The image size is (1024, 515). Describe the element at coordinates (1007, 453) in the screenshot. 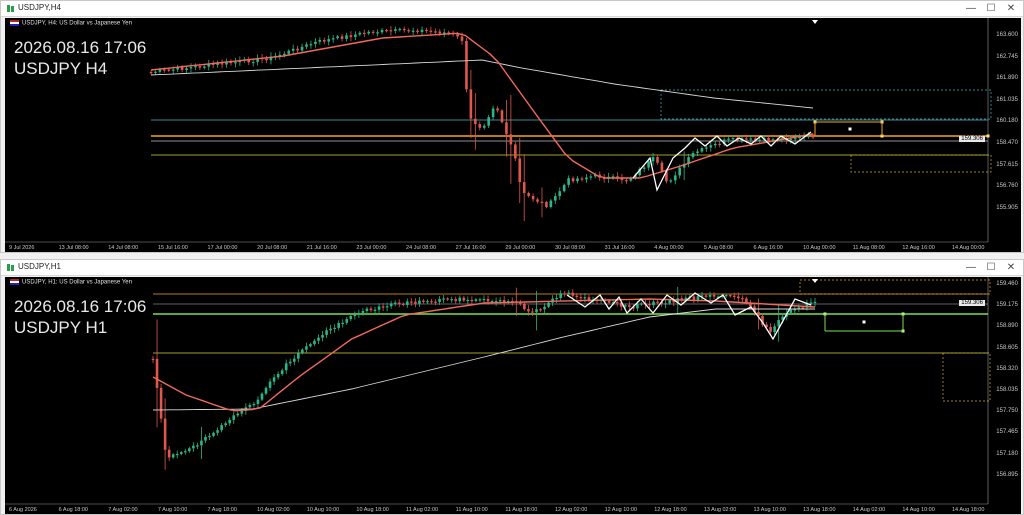

I see `price-axis-label: 157.180` at that location.